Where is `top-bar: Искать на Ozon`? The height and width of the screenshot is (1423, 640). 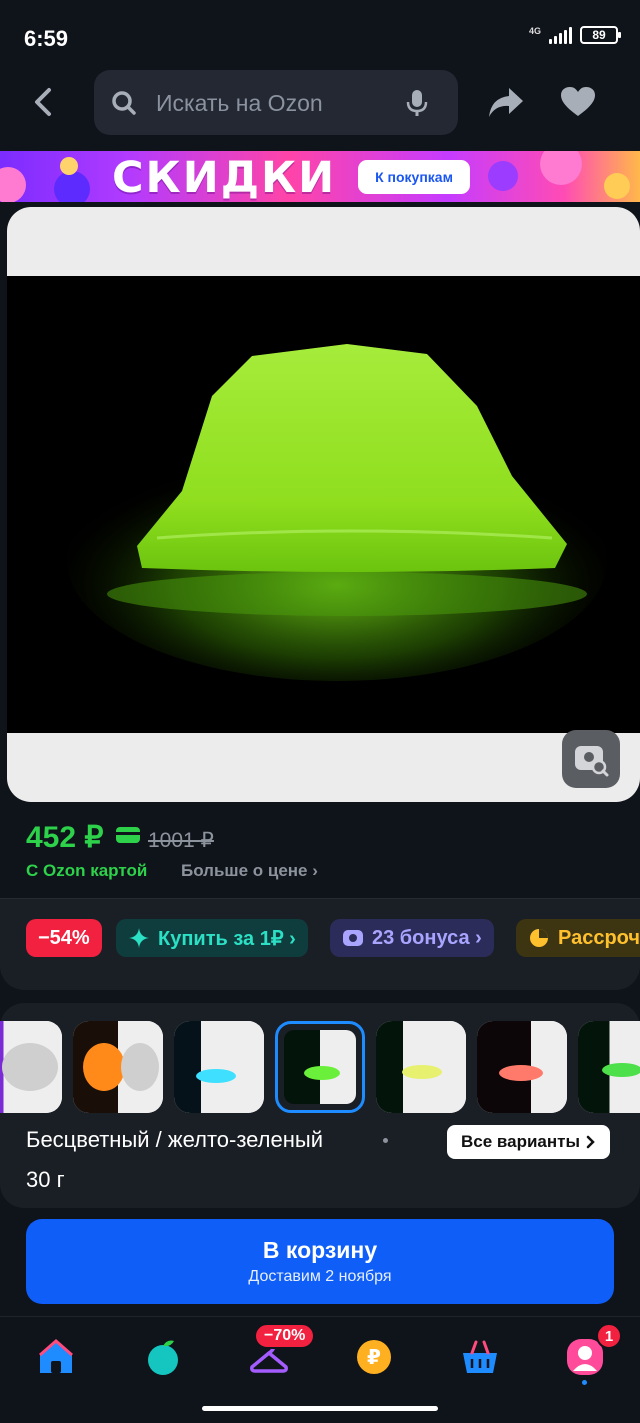
top-bar: Искать на Ozon is located at coordinates (320, 103).